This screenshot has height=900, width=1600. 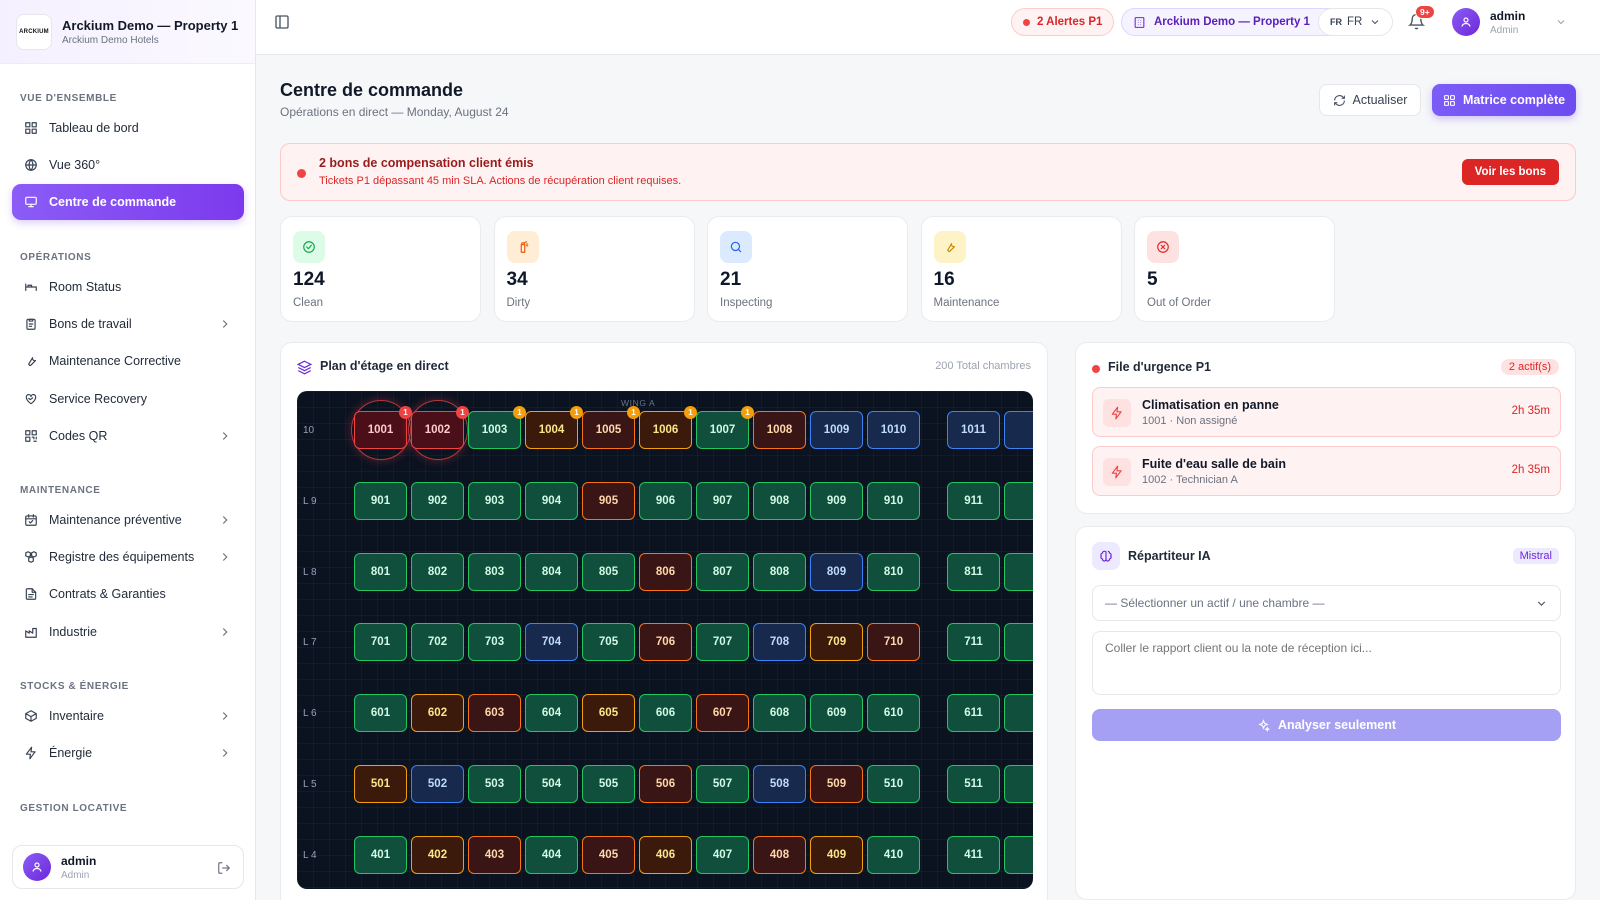 What do you see at coordinates (551, 642) in the screenshot?
I see `room-tile: 704` at bounding box center [551, 642].